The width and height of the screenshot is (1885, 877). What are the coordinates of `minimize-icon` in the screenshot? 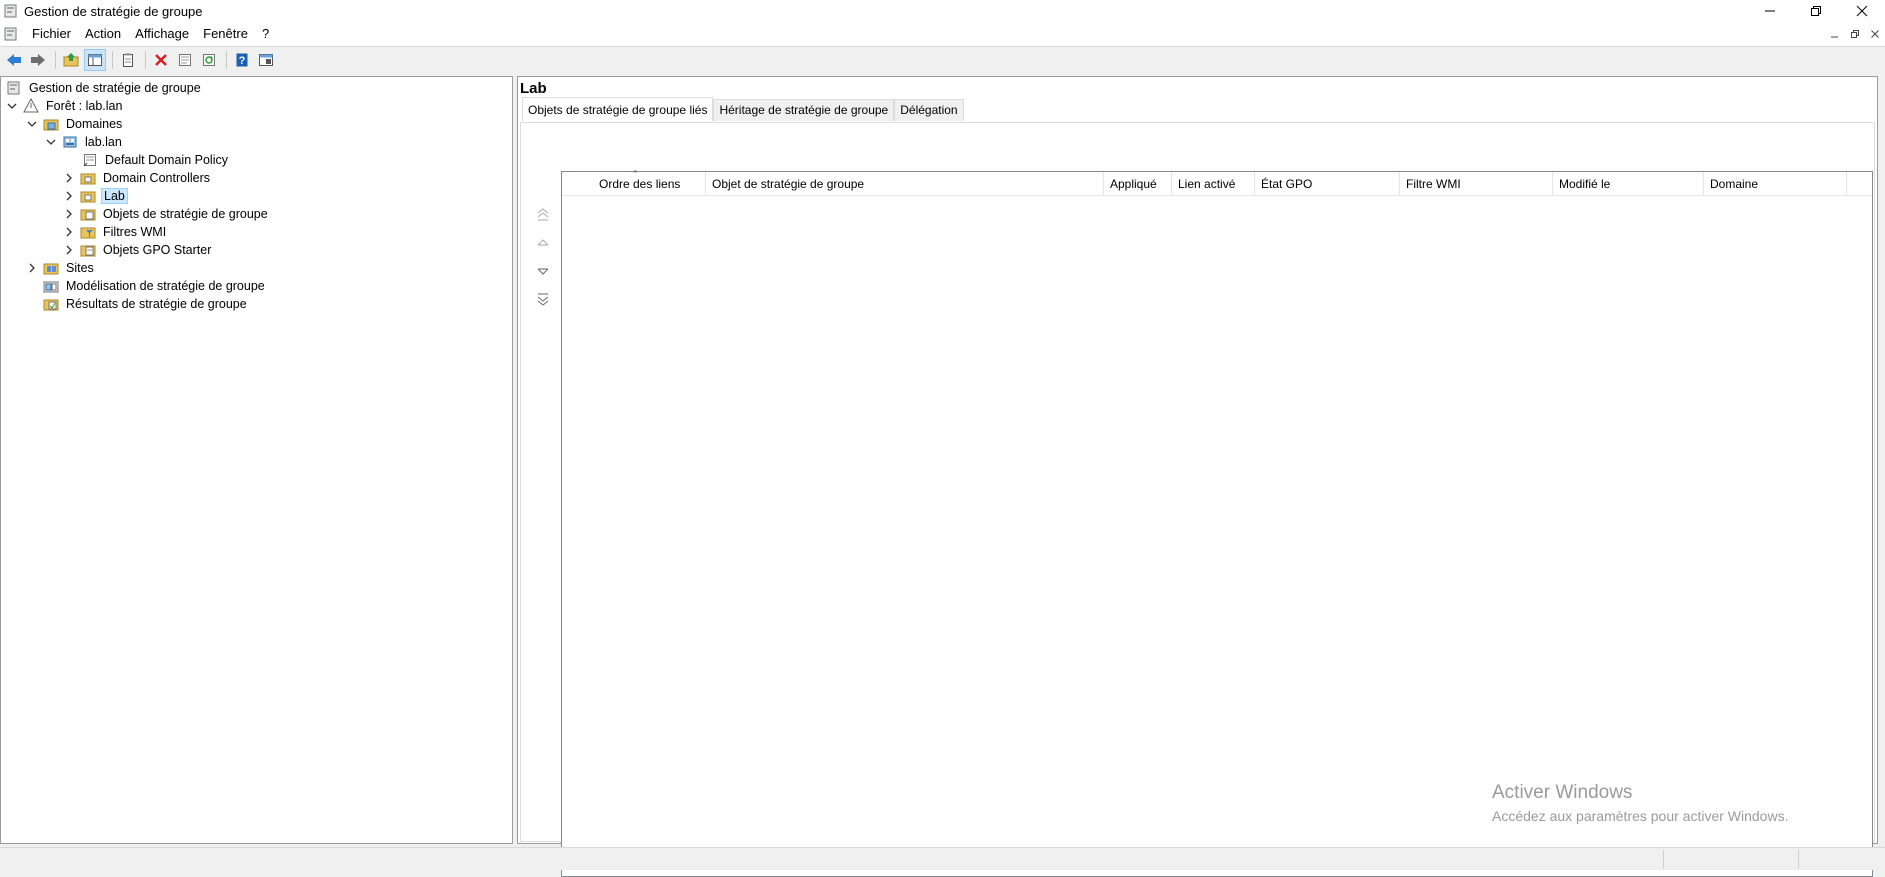 It's located at (1834, 37).